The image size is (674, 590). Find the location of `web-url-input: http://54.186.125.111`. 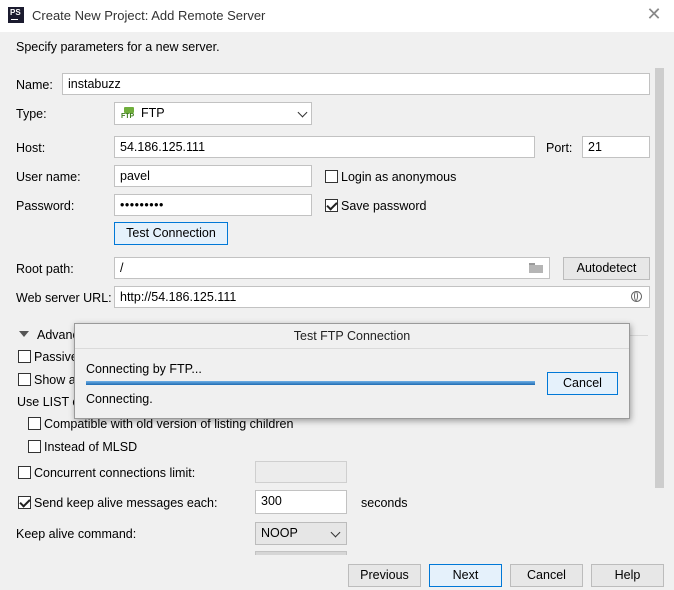

web-url-input: http://54.186.125.111 is located at coordinates (382, 297).